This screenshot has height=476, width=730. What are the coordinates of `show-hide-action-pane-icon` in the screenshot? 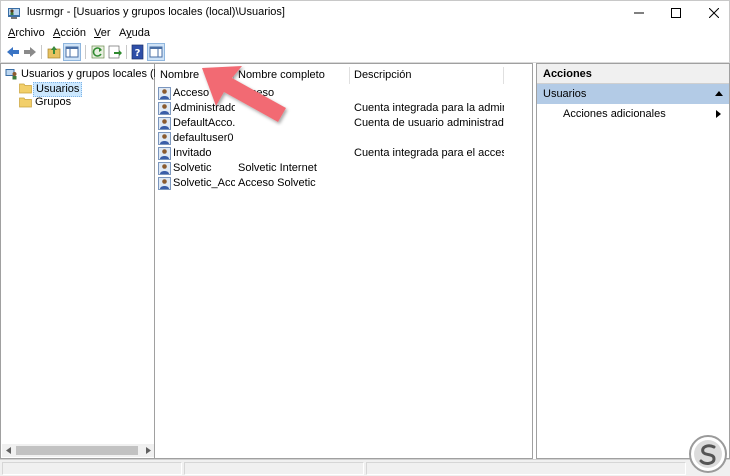 It's located at (156, 52).